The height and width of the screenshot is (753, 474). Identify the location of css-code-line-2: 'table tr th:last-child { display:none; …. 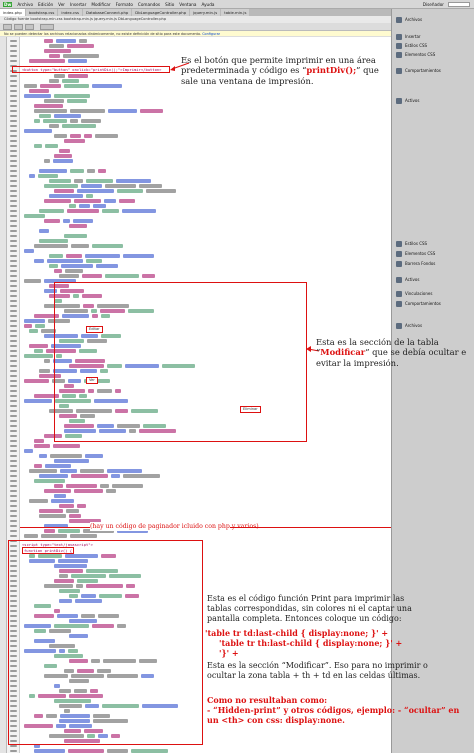
(311, 643).